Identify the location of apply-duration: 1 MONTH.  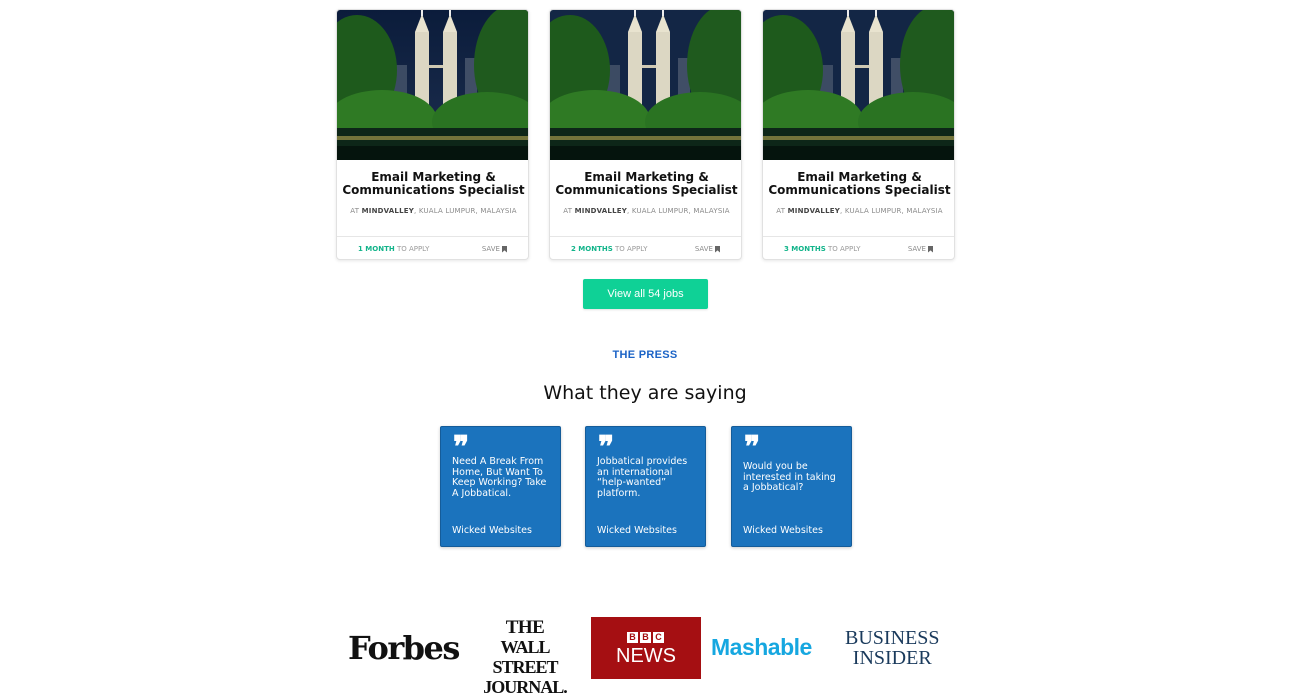
(376, 249).